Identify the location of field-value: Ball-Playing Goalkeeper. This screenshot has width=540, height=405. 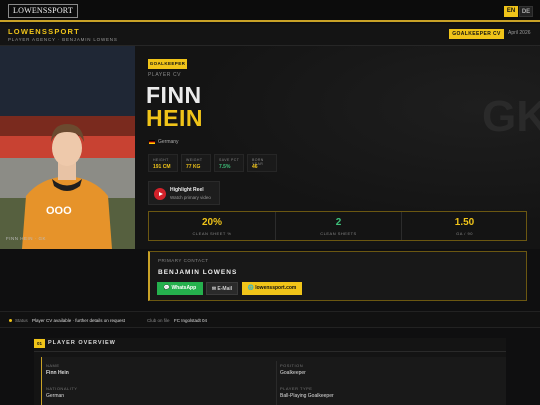
(307, 396).